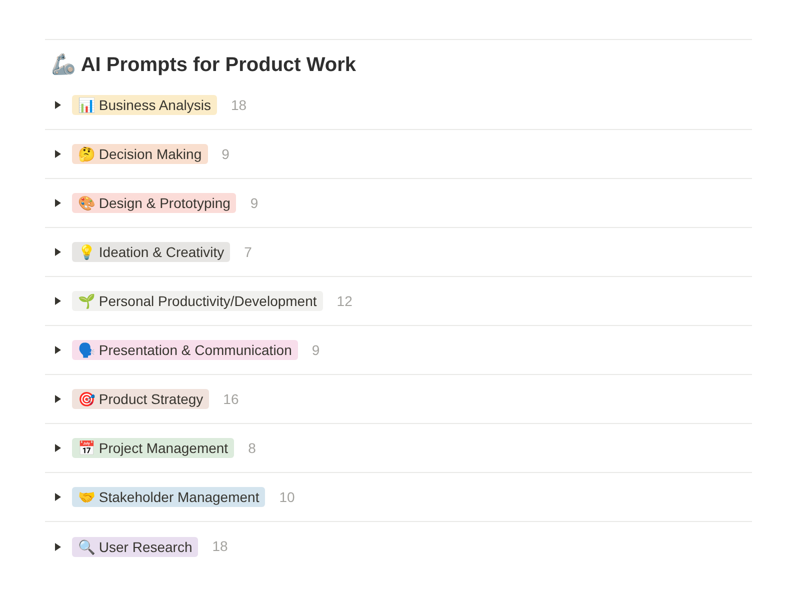 This screenshot has height=600, width=797. What do you see at coordinates (140, 154) in the screenshot?
I see `group-tag: 🤔 Decision Making` at bounding box center [140, 154].